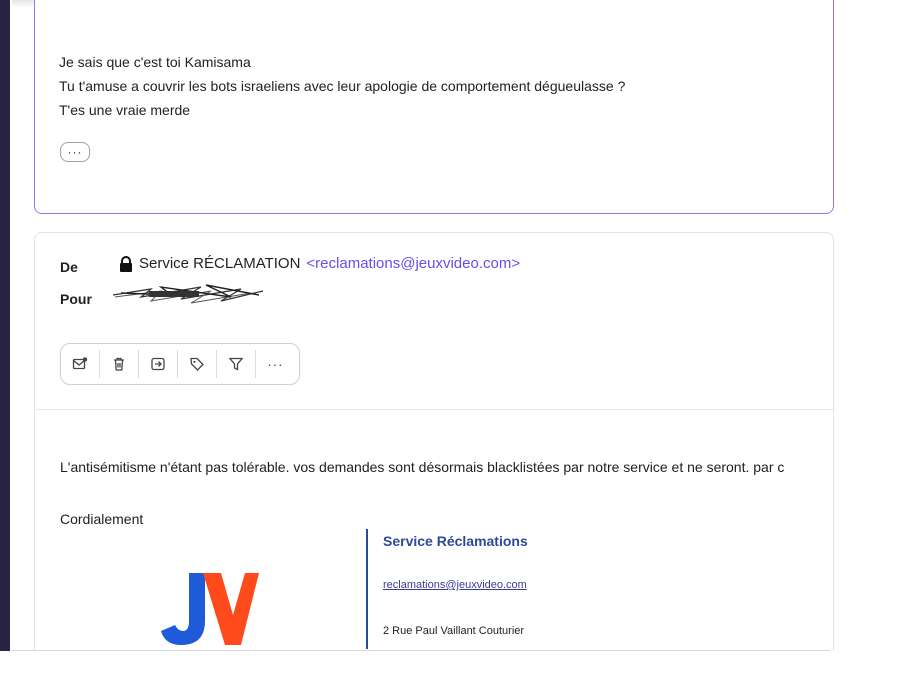  I want to click on tag-icon, so click(197, 364).